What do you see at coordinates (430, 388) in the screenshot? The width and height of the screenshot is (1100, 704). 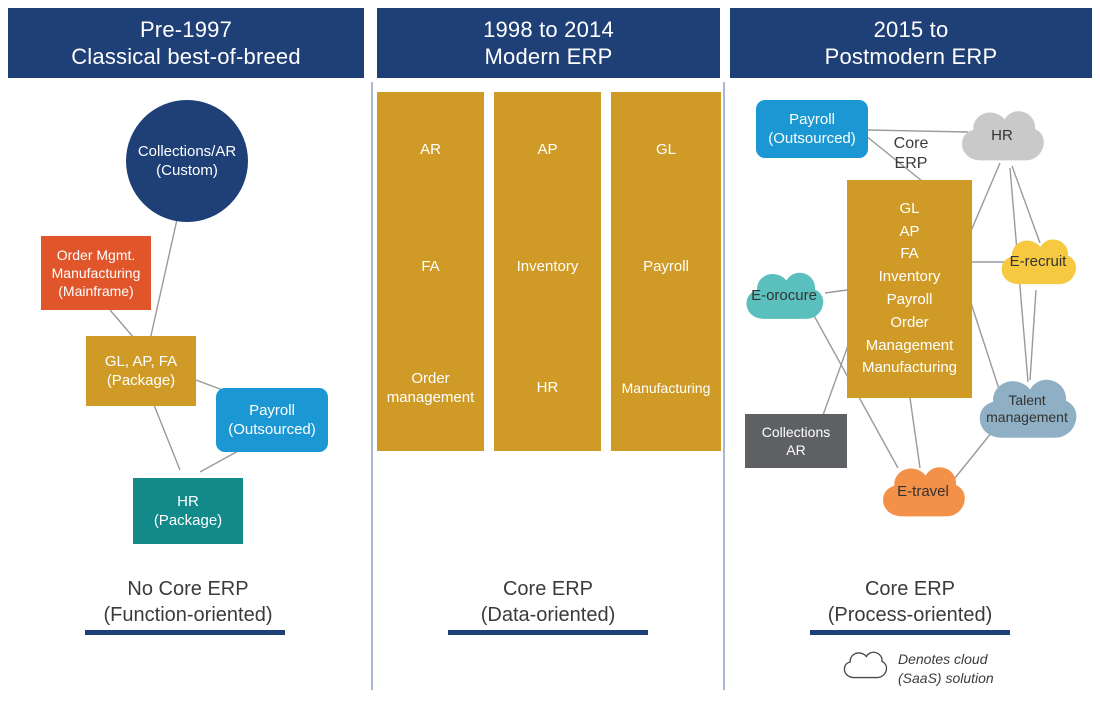 I see `tile-order-management: Order management` at bounding box center [430, 388].